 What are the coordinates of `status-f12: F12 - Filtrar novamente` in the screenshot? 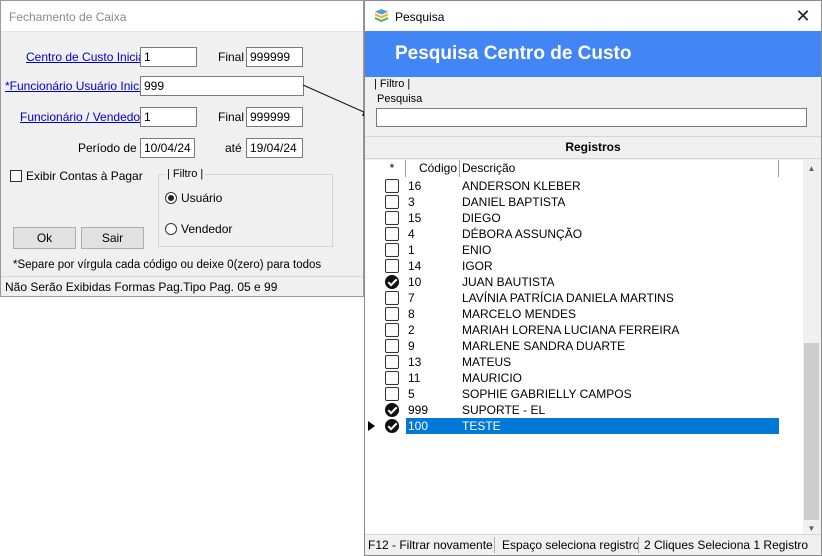 It's located at (430, 545).